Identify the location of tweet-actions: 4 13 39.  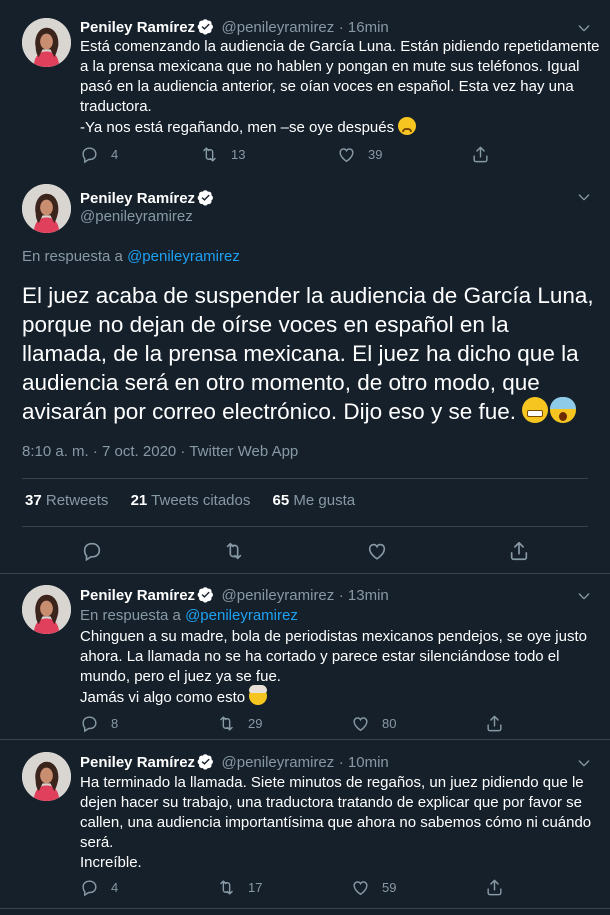
(285, 154).